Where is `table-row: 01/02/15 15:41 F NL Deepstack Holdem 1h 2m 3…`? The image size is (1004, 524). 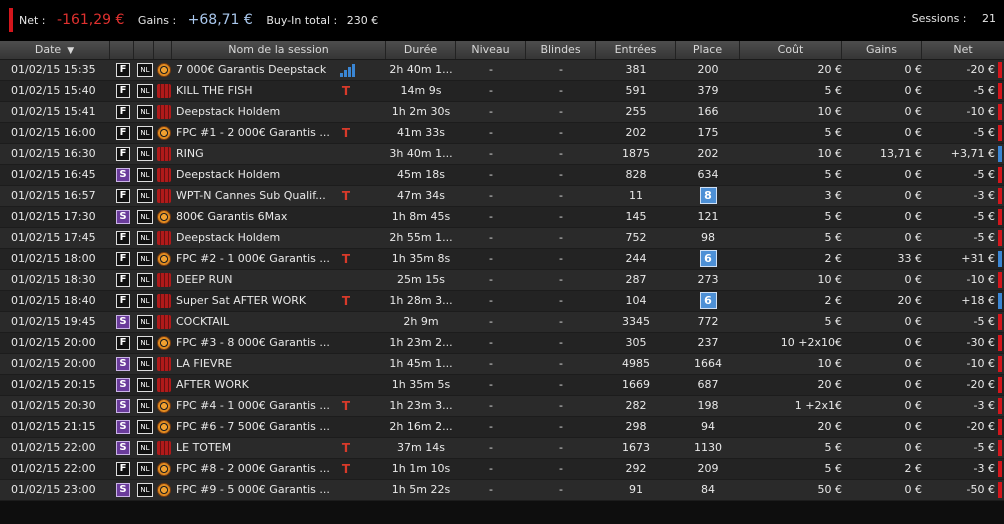 table-row: 01/02/15 15:41 F NL Deepstack Holdem 1h 2m 3… is located at coordinates (502, 112).